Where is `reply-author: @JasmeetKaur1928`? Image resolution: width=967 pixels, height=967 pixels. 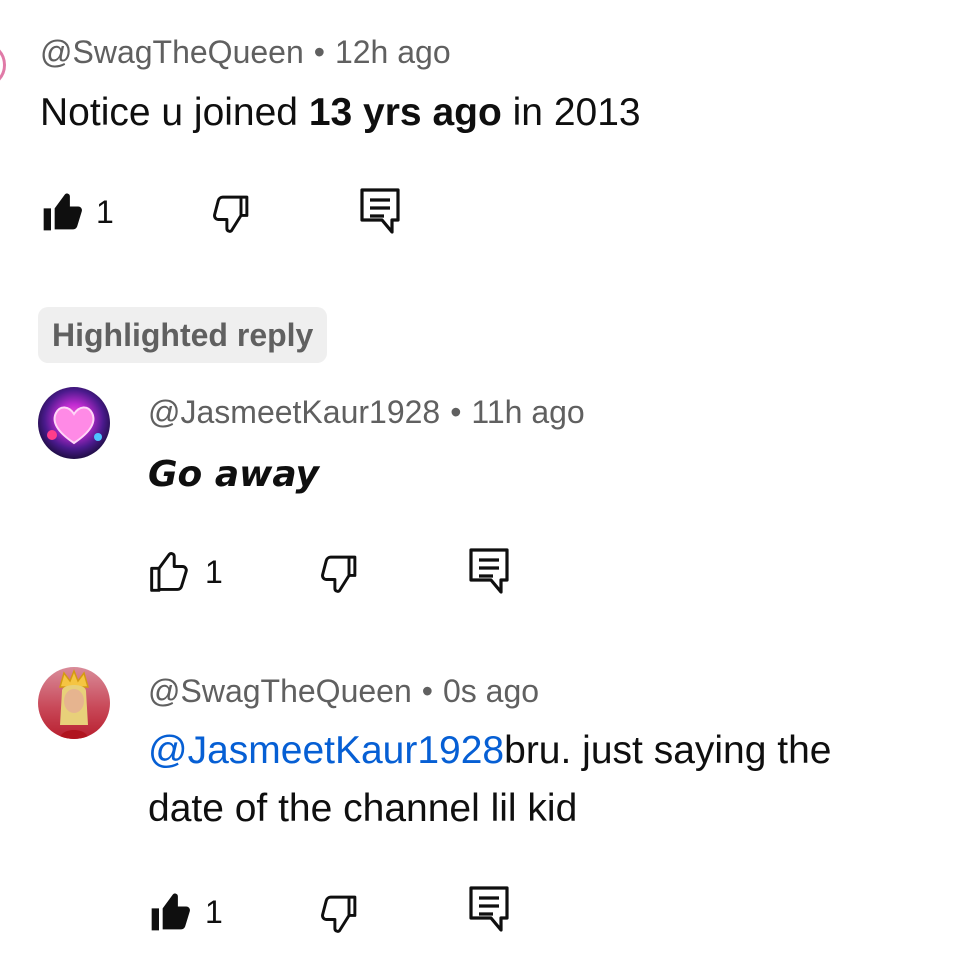 reply-author: @JasmeetKaur1928 is located at coordinates (294, 412).